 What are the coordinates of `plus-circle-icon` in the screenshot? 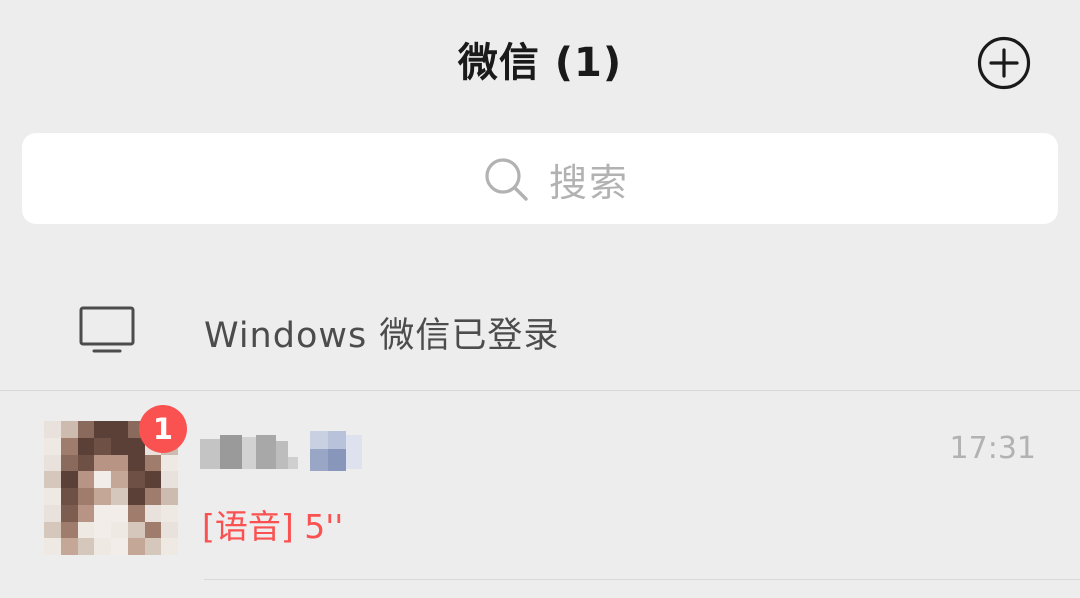 It's located at (1004, 63).